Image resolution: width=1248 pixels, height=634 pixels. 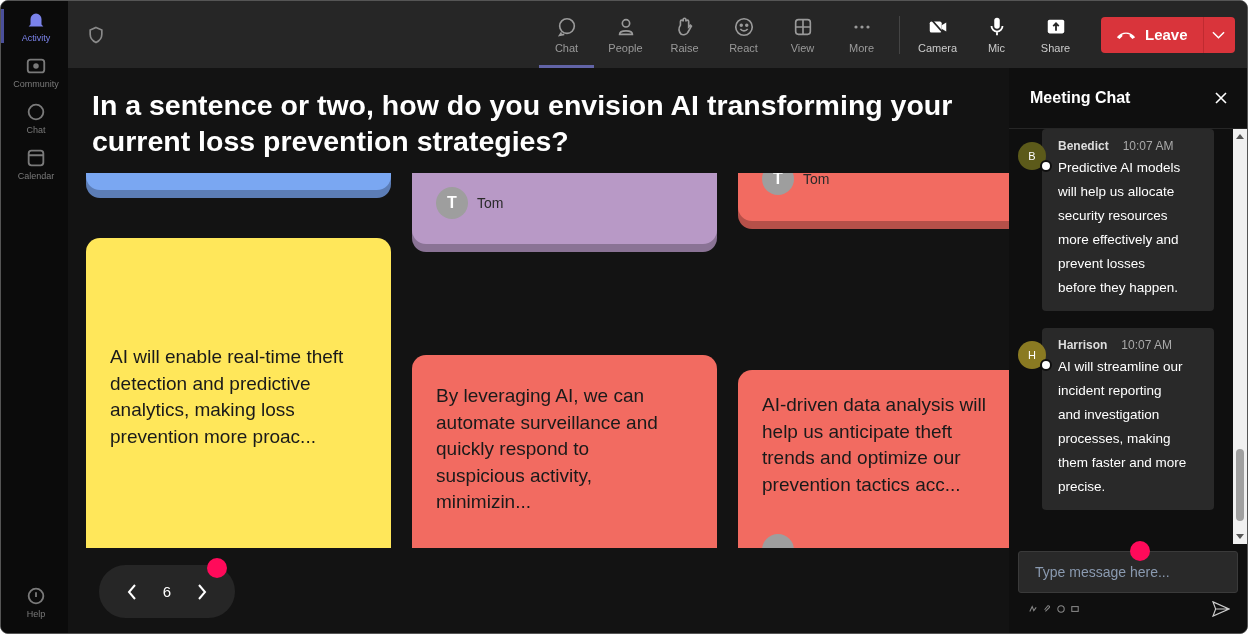 I want to click on rail-tab: Calendar, so click(x=34, y=164).